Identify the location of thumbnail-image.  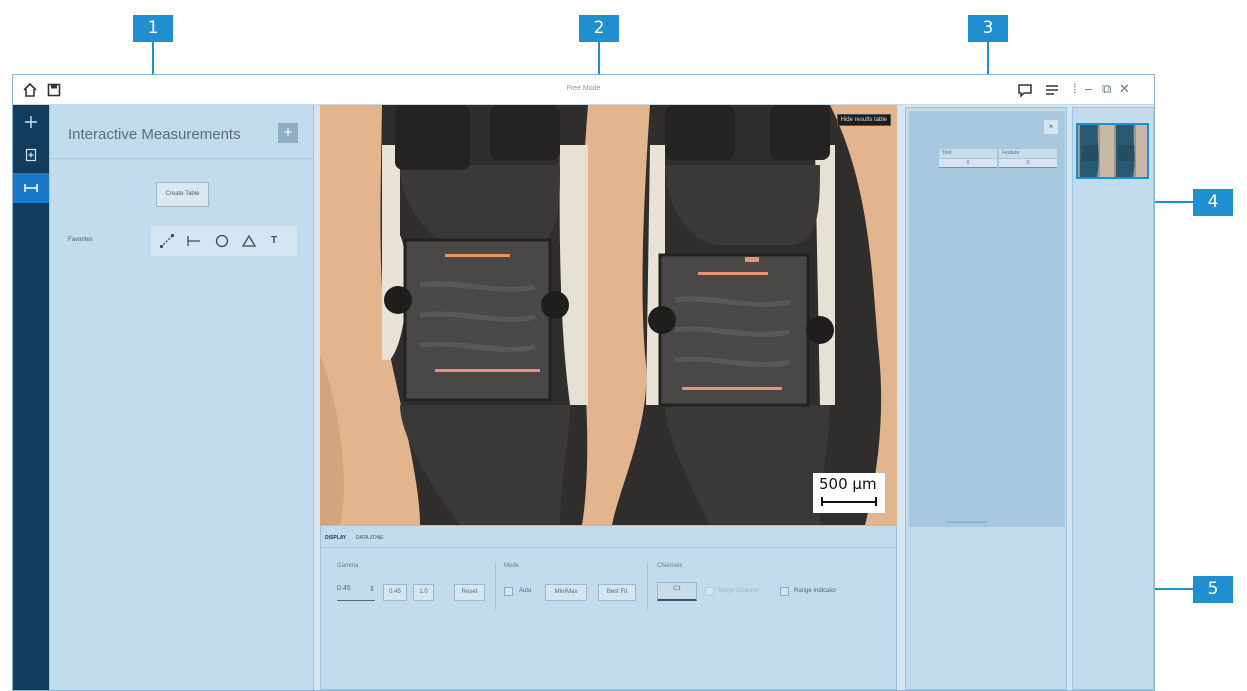
(1112, 151).